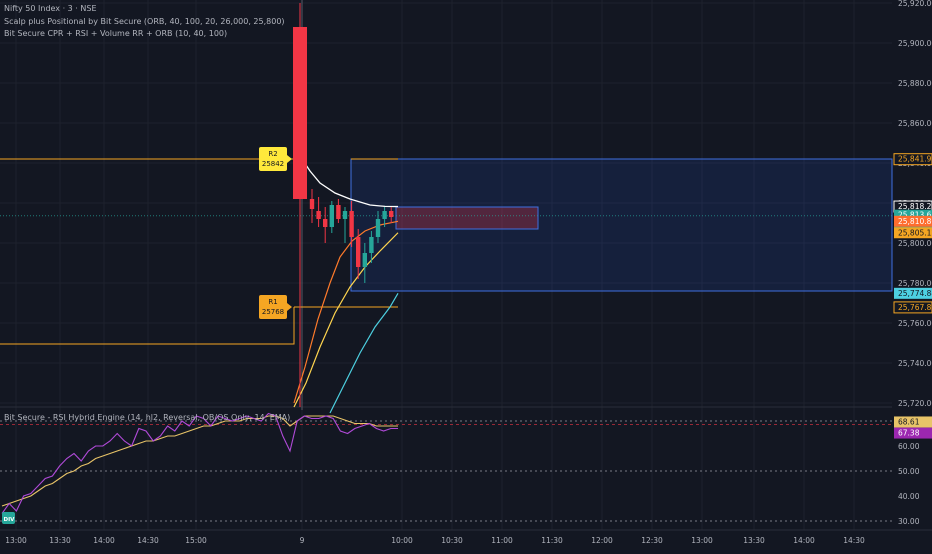 The image size is (932, 554). What do you see at coordinates (402, 540) in the screenshot?
I see `time-tick-label: 10:00` at bounding box center [402, 540].